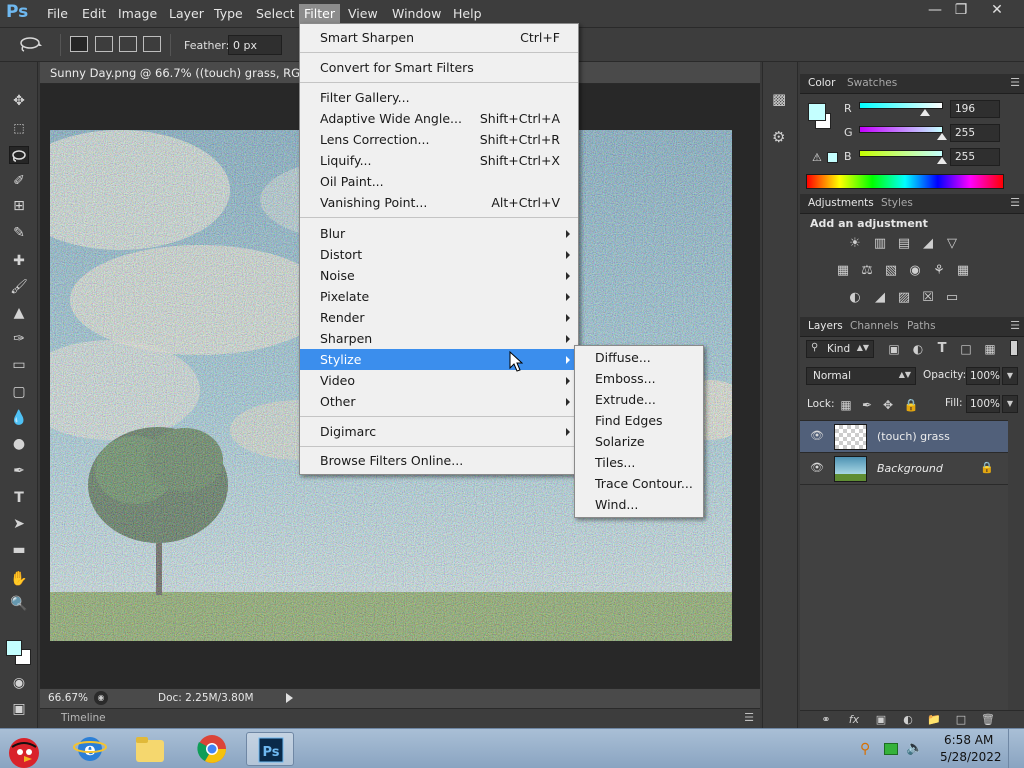 This screenshot has width=1024, height=768. Describe the element at coordinates (439, 431) in the screenshot. I see `menu-item-digimarc: Digimarc` at that location.